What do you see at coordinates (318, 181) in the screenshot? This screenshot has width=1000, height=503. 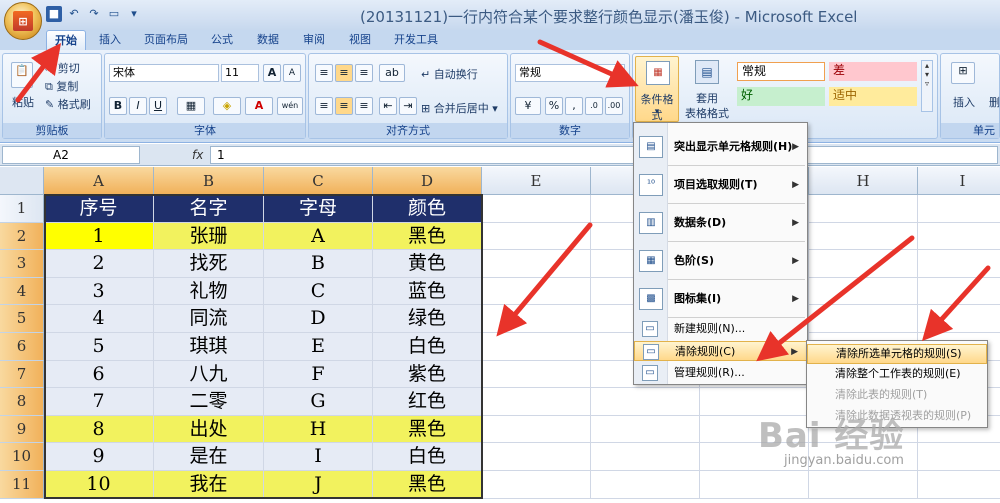 I see `column-header-c: C` at bounding box center [318, 181].